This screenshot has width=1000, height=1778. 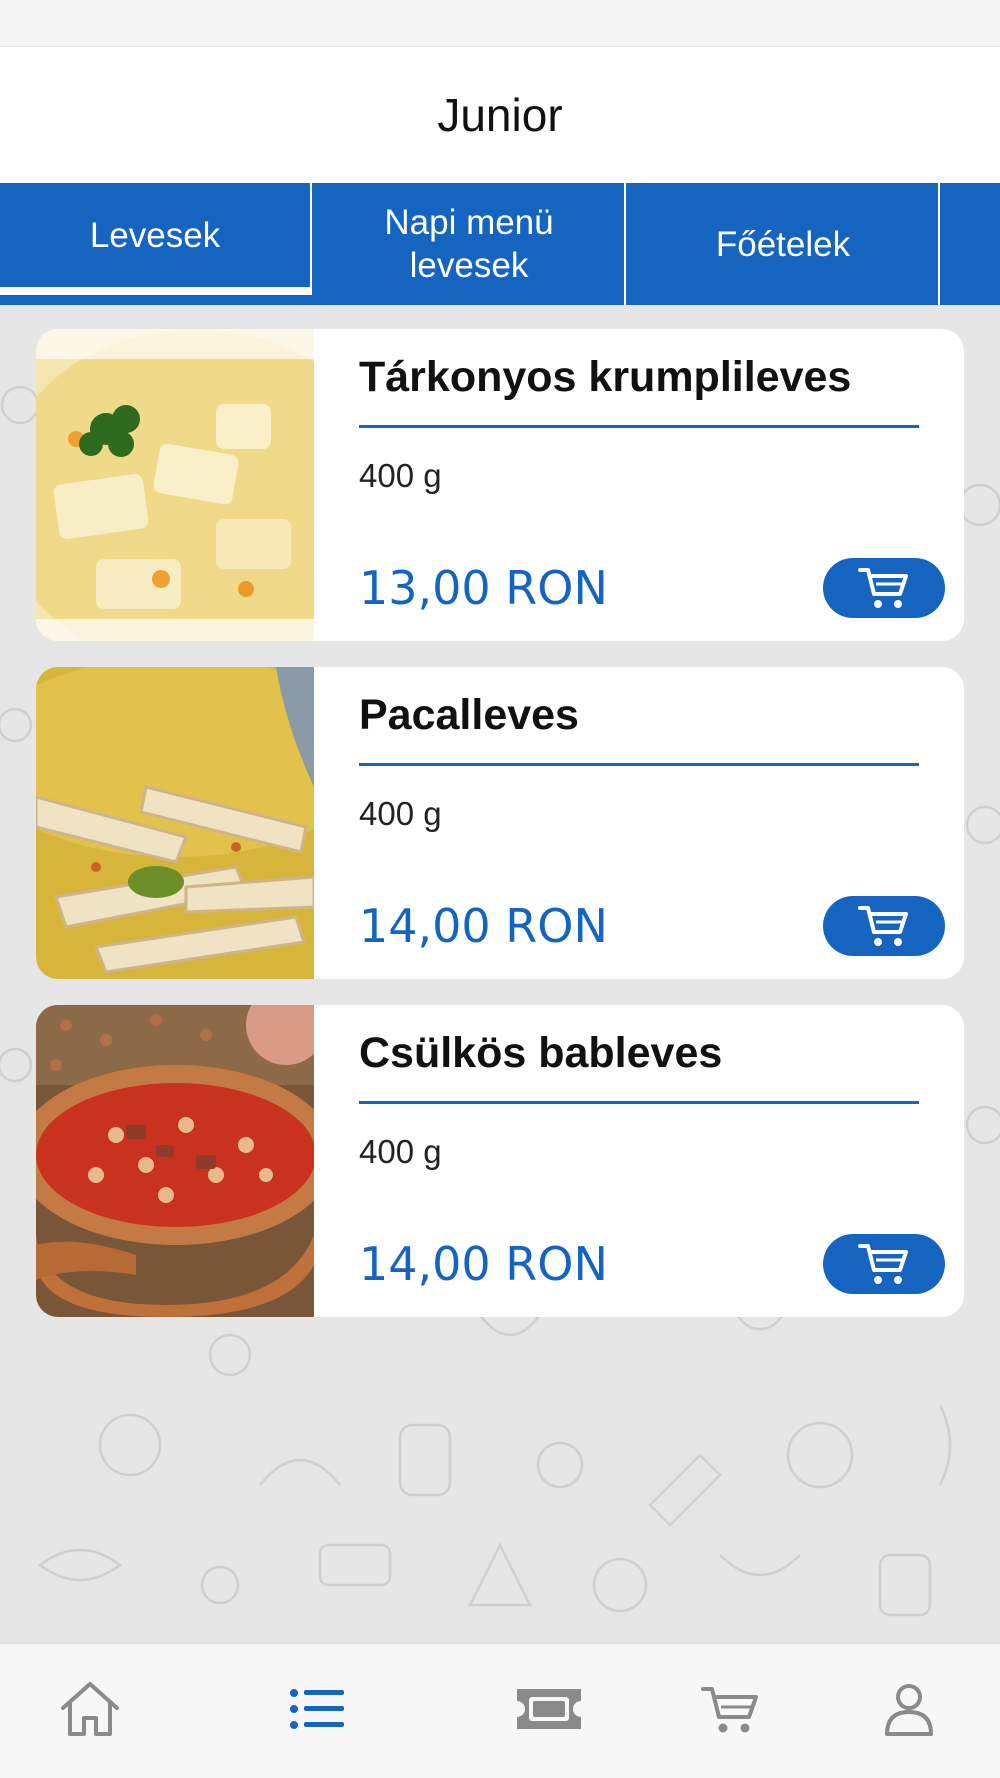 I want to click on home-icon, so click(x=90, y=1709).